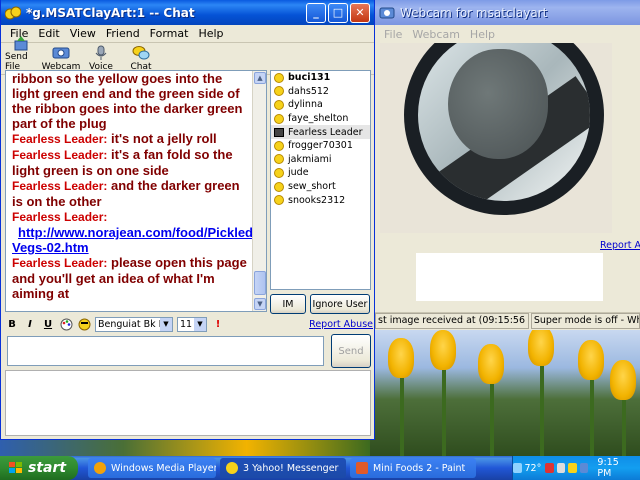 Image resolution: width=640 pixels, height=480 pixels. Describe the element at coordinates (12, 324) in the screenshot. I see `bold-button: B` at that location.